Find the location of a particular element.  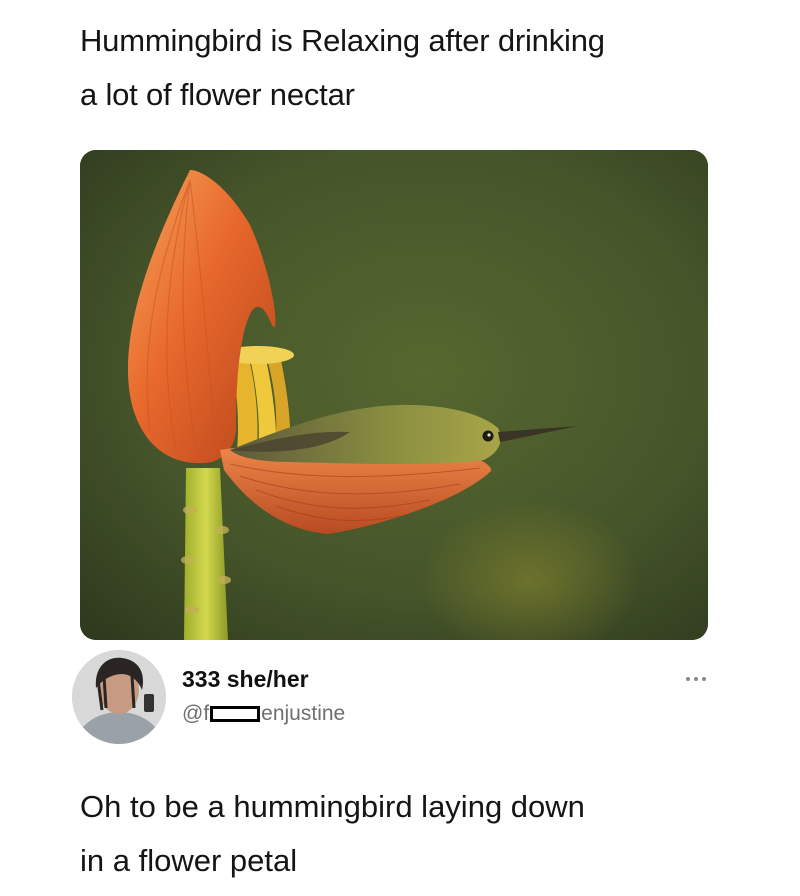

redaction-box is located at coordinates (235, 714).